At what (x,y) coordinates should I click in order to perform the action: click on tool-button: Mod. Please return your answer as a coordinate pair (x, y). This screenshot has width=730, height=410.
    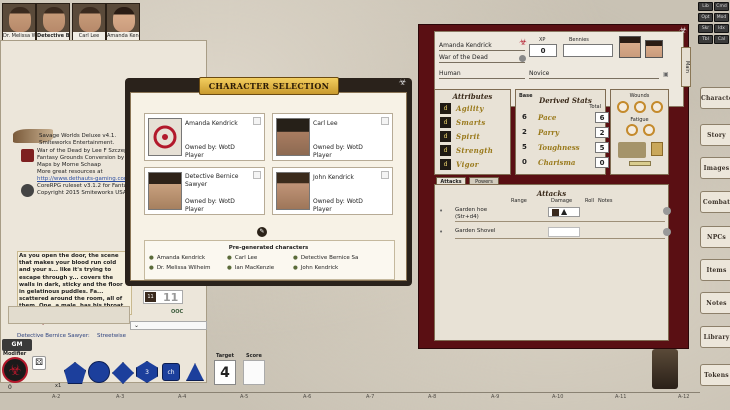
    Looking at the image, I should click on (721, 17).